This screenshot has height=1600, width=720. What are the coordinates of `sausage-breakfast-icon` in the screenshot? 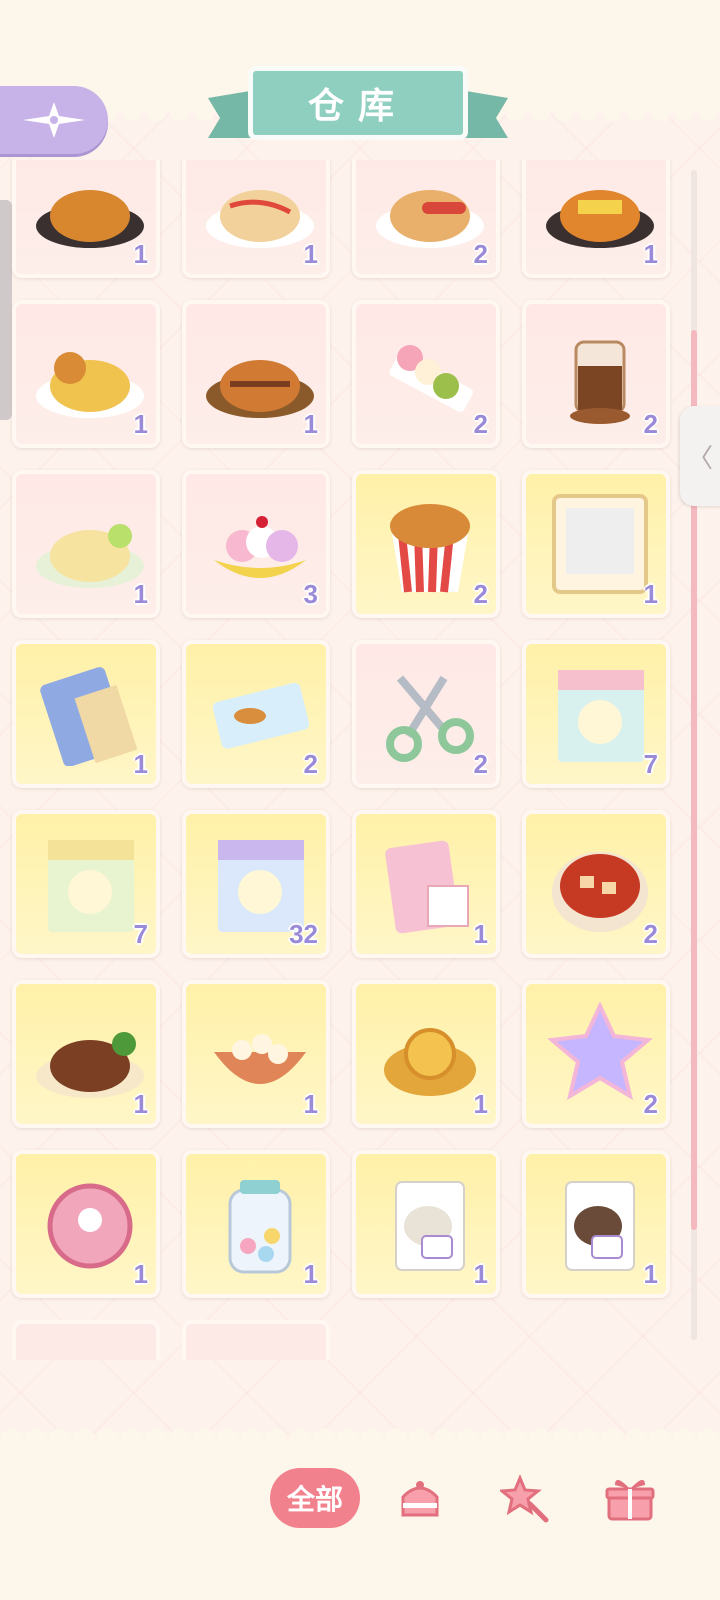 It's located at (430, 219).